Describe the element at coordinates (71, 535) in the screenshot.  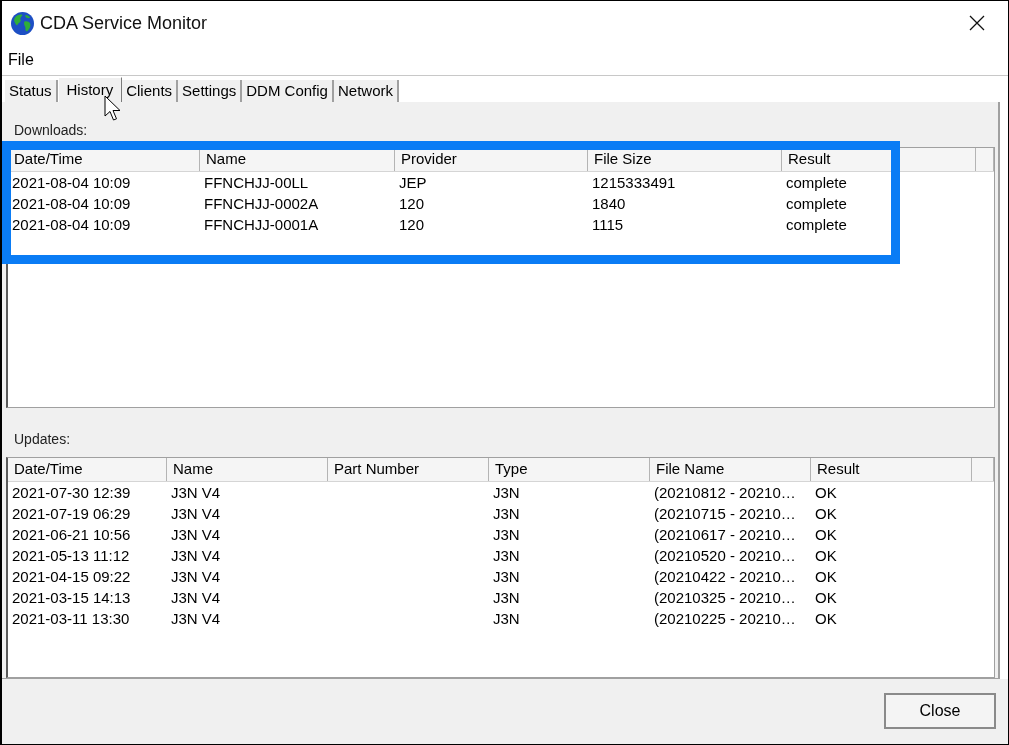
I see `table-cell-text: 2021-06-21 10:56` at that location.